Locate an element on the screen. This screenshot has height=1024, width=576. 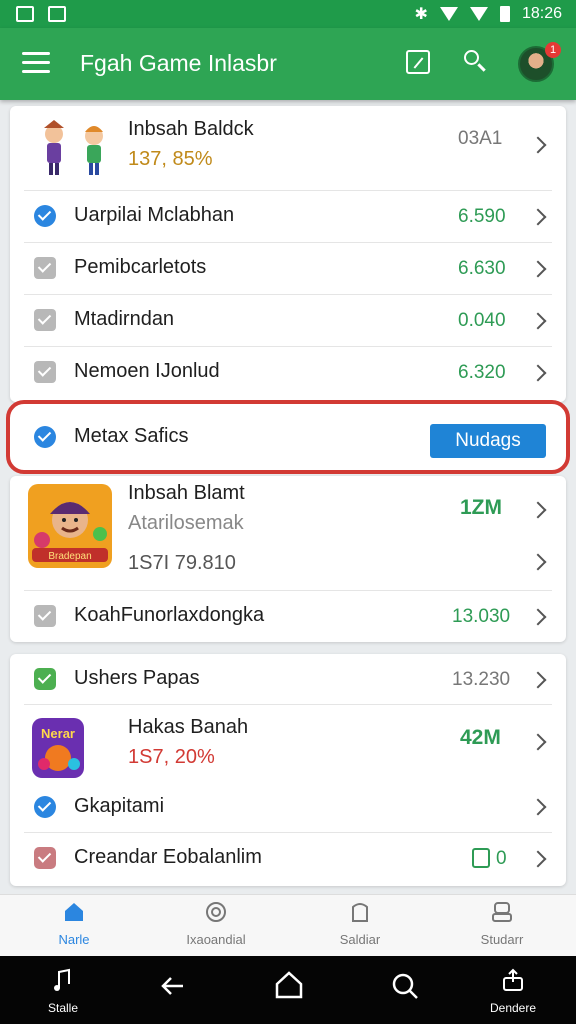
game-thumbnail: Nerar is located at coordinates (58, 748).